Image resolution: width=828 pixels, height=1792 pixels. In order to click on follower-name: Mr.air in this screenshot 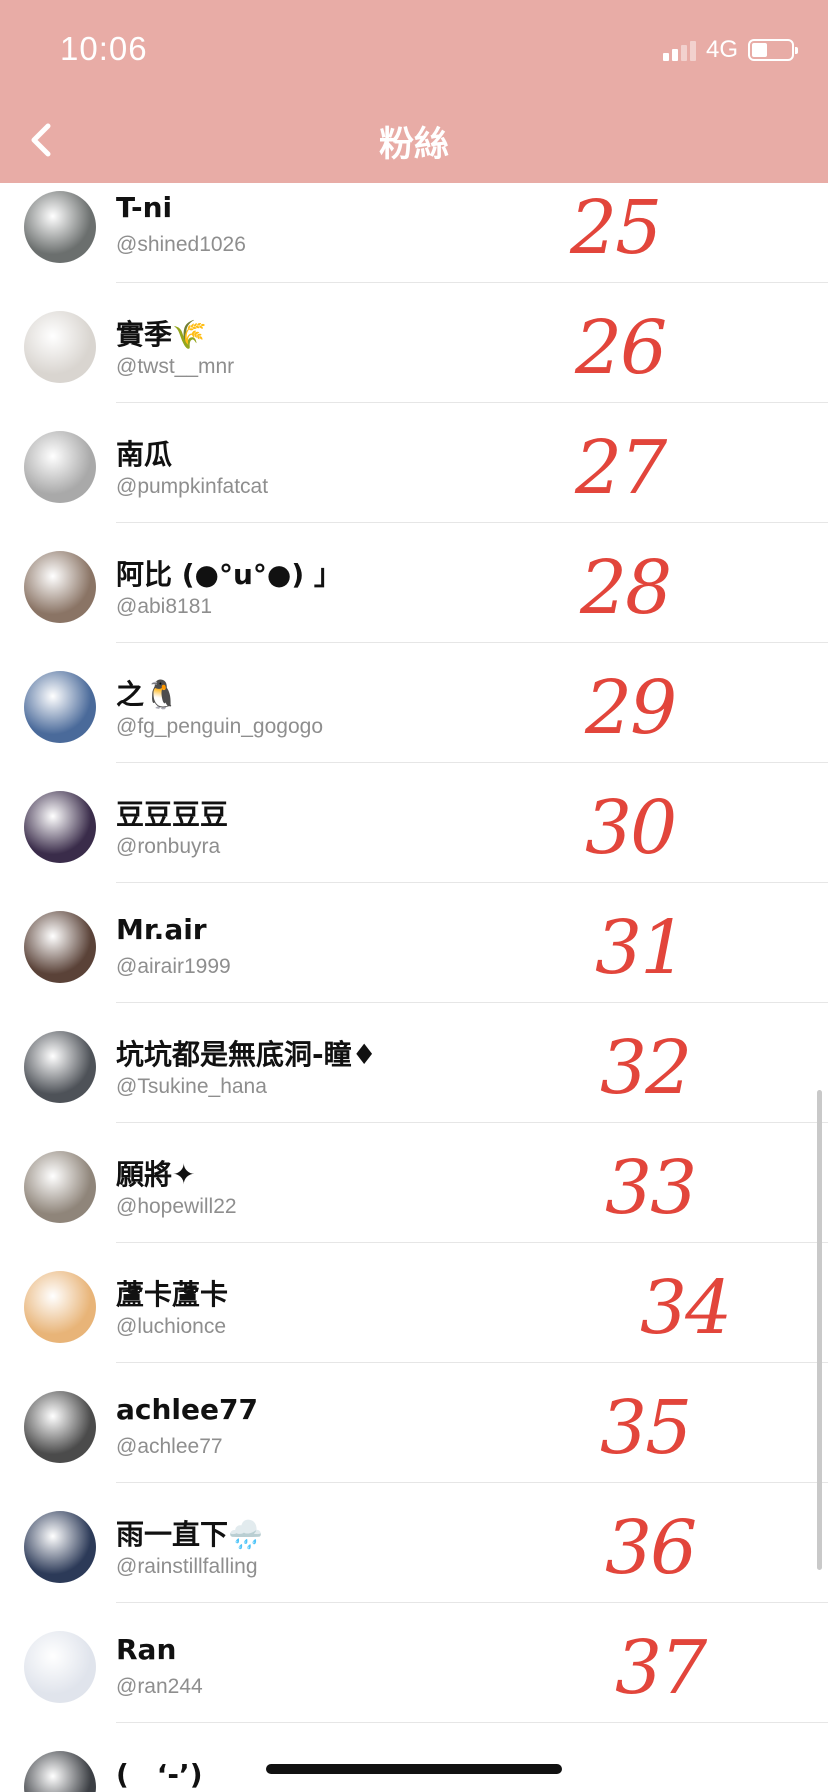, I will do `click(161, 929)`.